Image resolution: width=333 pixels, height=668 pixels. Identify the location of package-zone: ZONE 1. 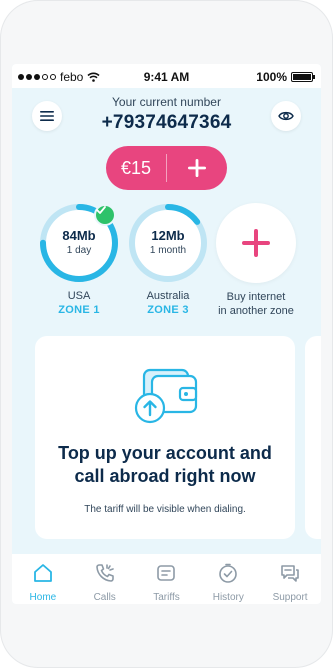
(79, 310).